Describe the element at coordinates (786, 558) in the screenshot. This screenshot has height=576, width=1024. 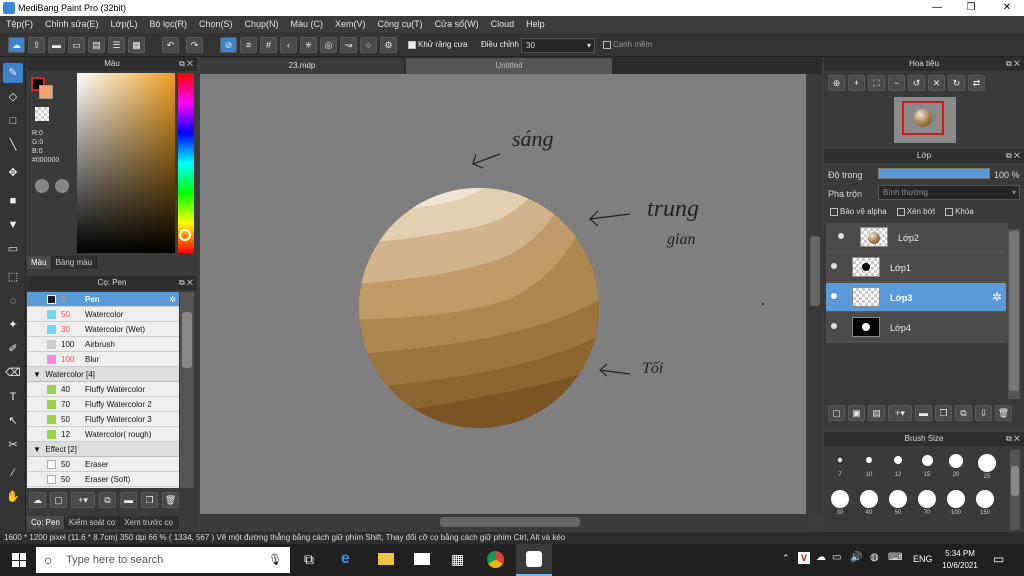
I see `chevron-up-icon: ⌃` at that location.